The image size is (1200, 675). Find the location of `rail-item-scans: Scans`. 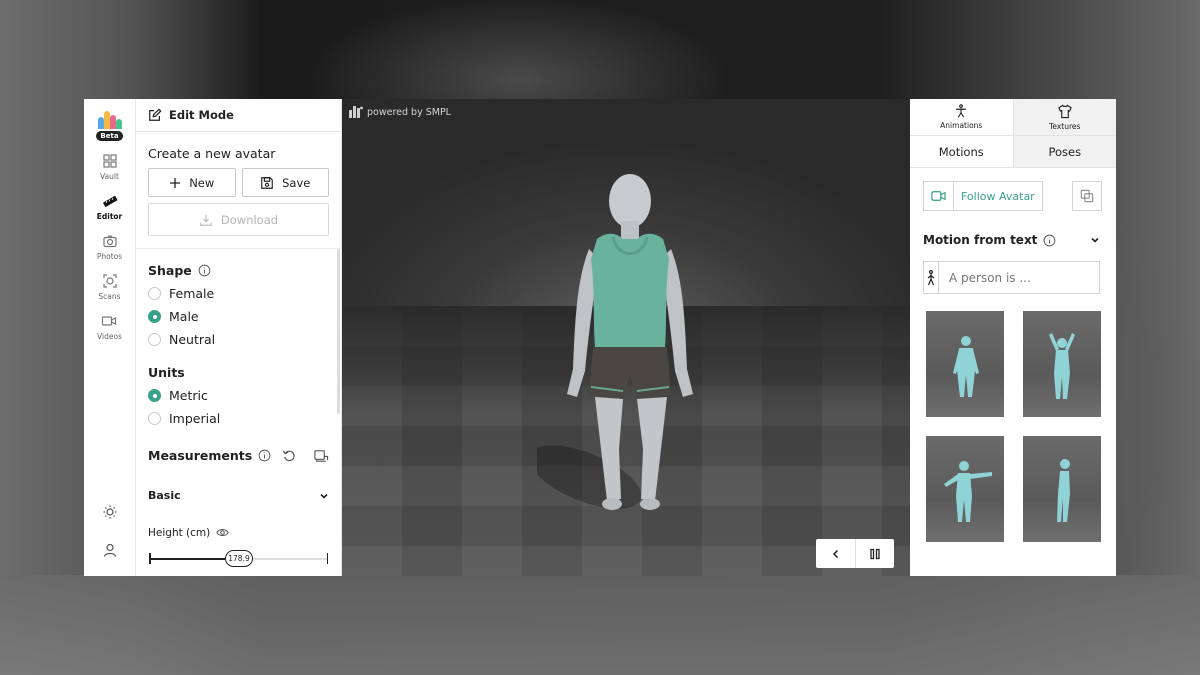

rail-item-scans: Scans is located at coordinates (109, 287).